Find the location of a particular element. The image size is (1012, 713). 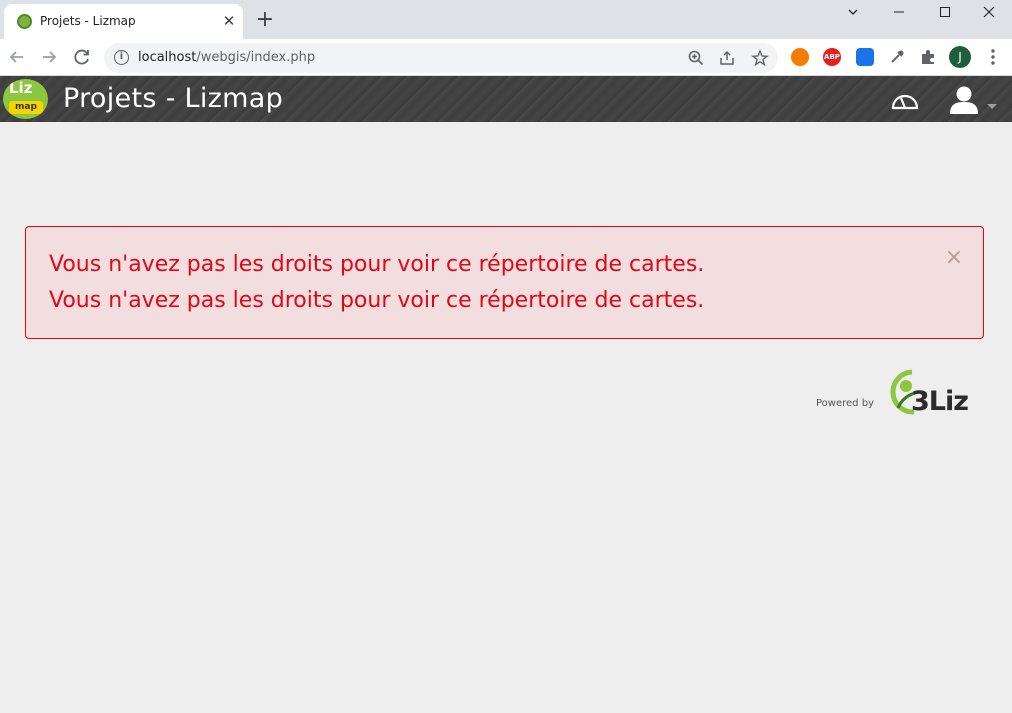

url-text: localhost/webgis/index.php is located at coordinates (226, 57).